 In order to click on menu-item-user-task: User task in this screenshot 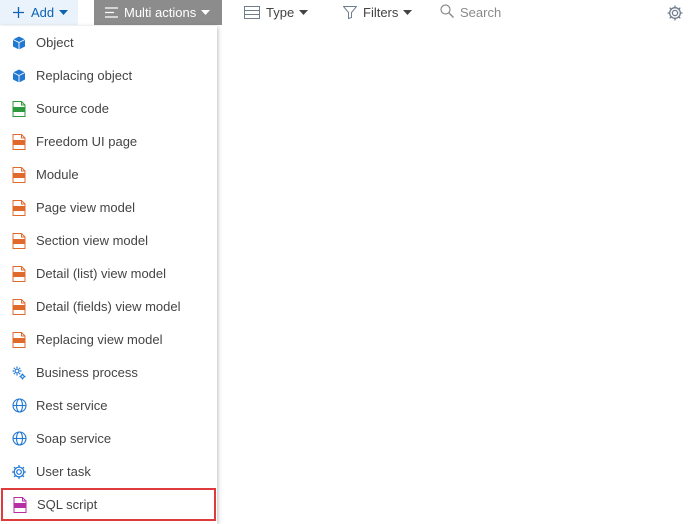, I will do `click(108, 471)`.